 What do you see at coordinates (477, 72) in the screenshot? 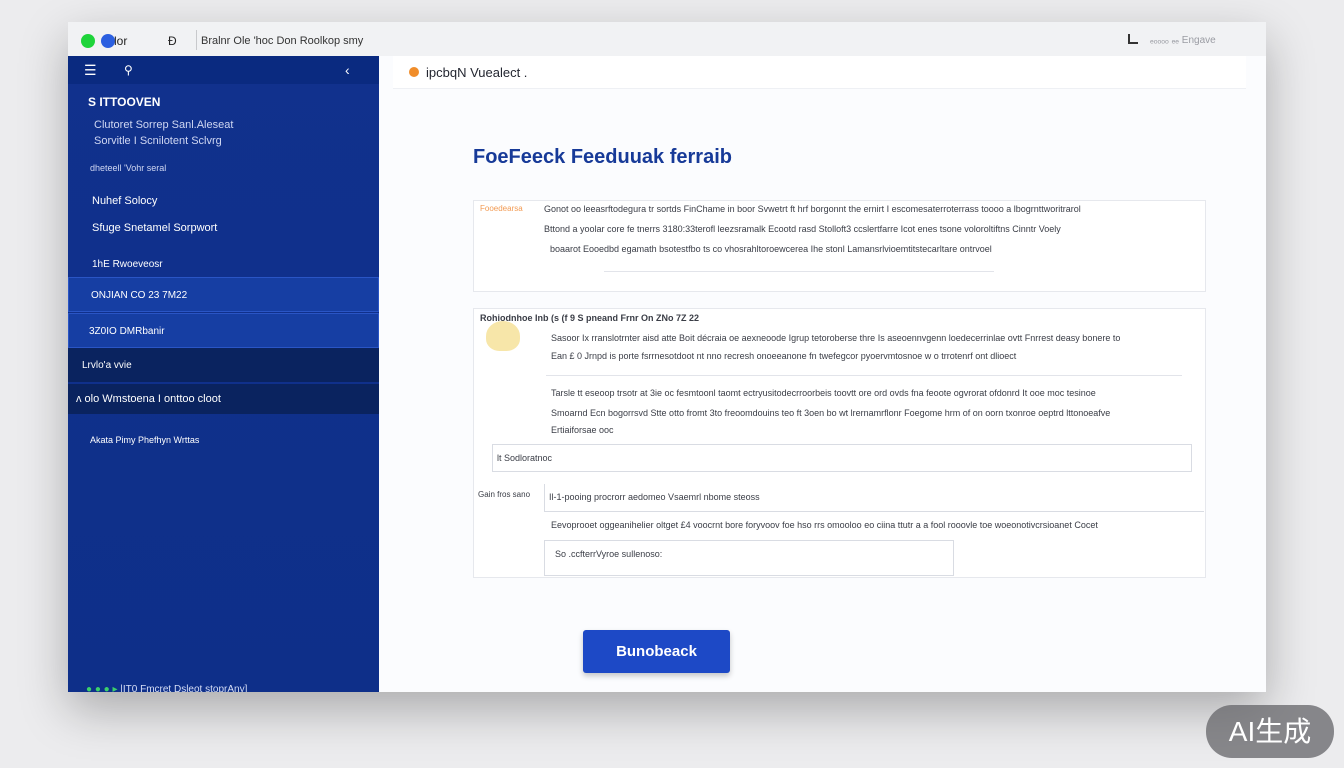
I see `content-header-title: ipcbqN Vuealect .` at bounding box center [477, 72].